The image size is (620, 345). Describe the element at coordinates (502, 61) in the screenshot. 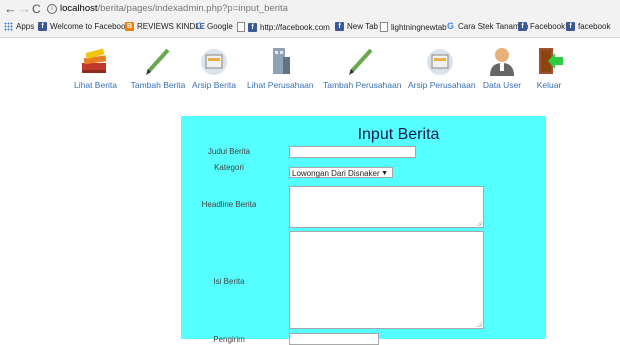

I see `user-icon` at that location.